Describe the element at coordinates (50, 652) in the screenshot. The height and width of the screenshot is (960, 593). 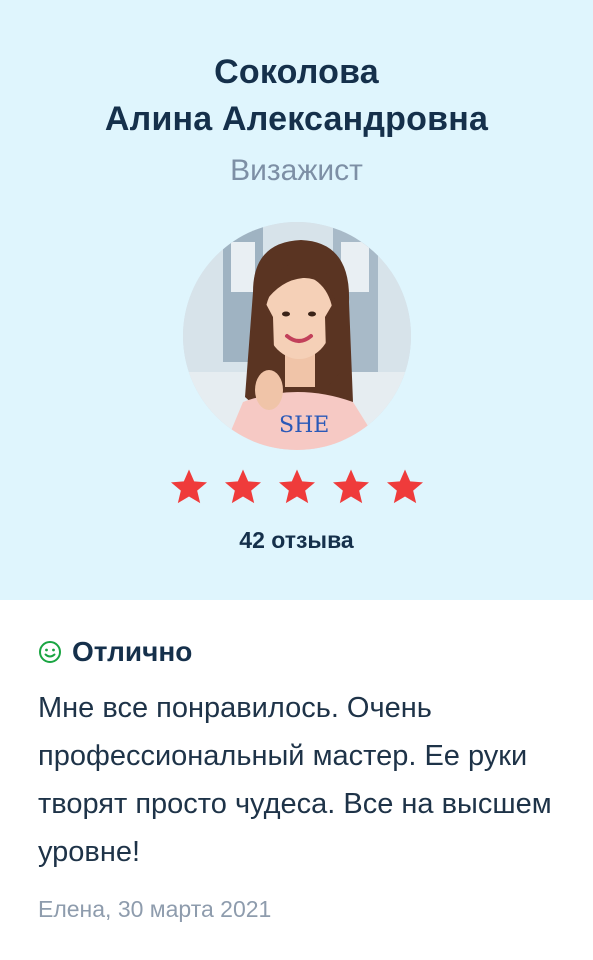
I see `smile-icon` at that location.